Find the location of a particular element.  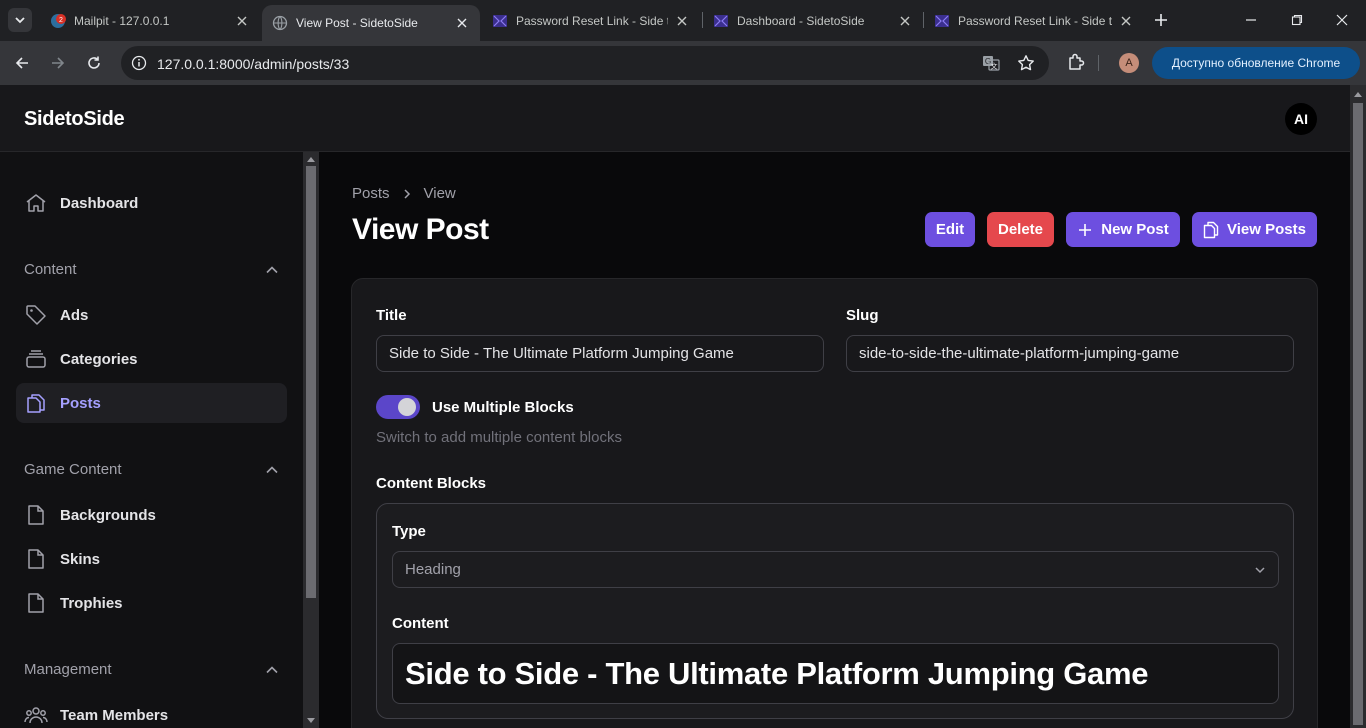

close-window-button is located at coordinates (1342, 20).